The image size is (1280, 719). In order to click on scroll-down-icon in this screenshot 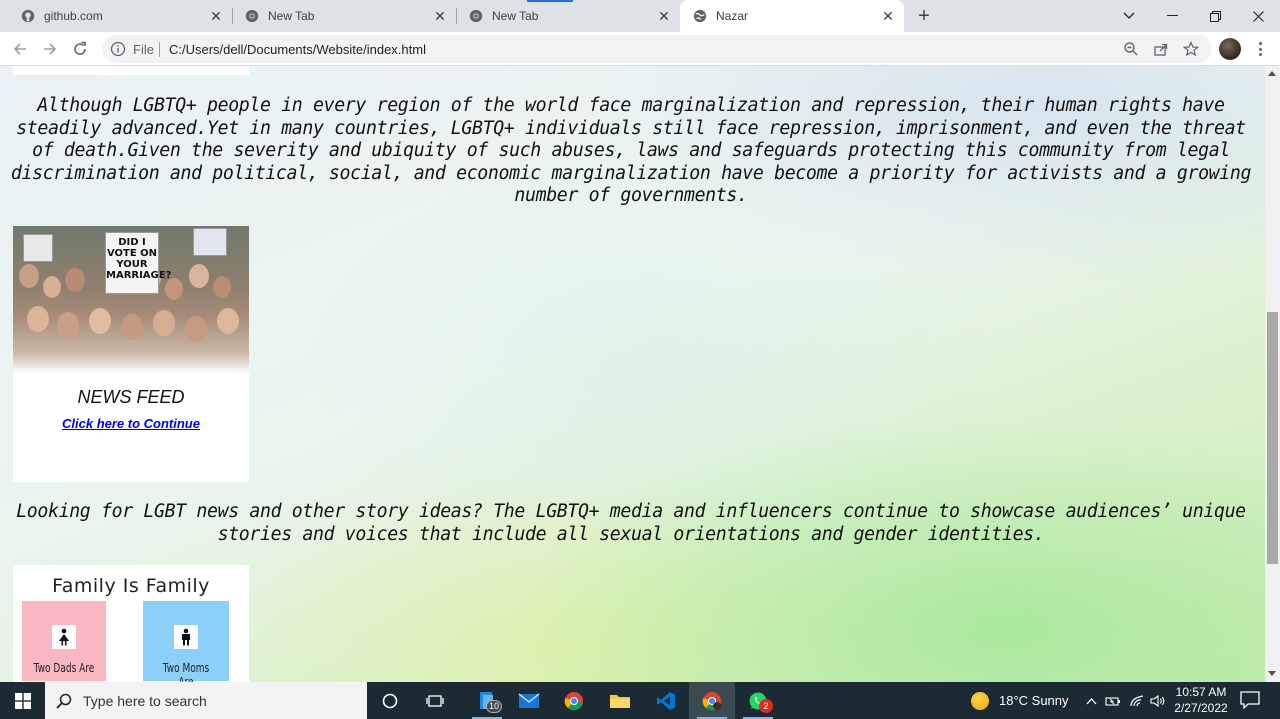, I will do `click(1272, 673)`.